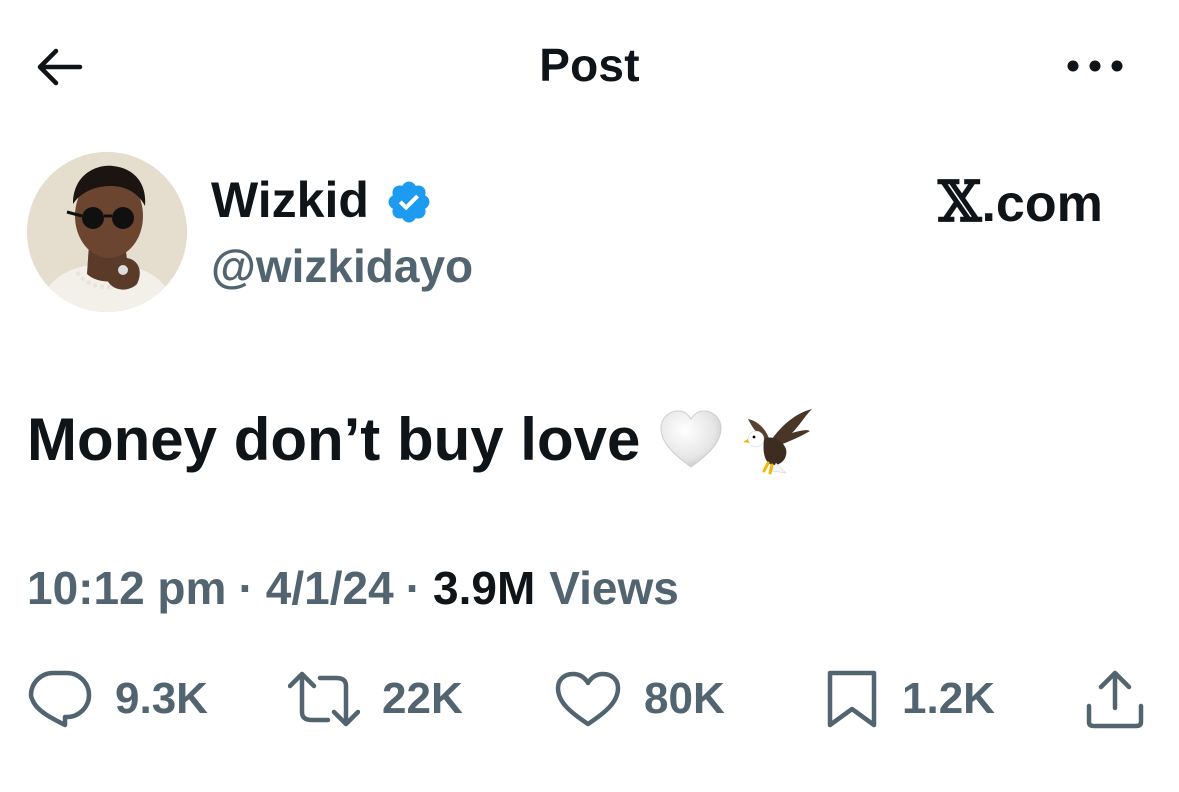 The height and width of the screenshot is (792, 1179). I want to click on more-horizontal-icon, so click(1095, 66).